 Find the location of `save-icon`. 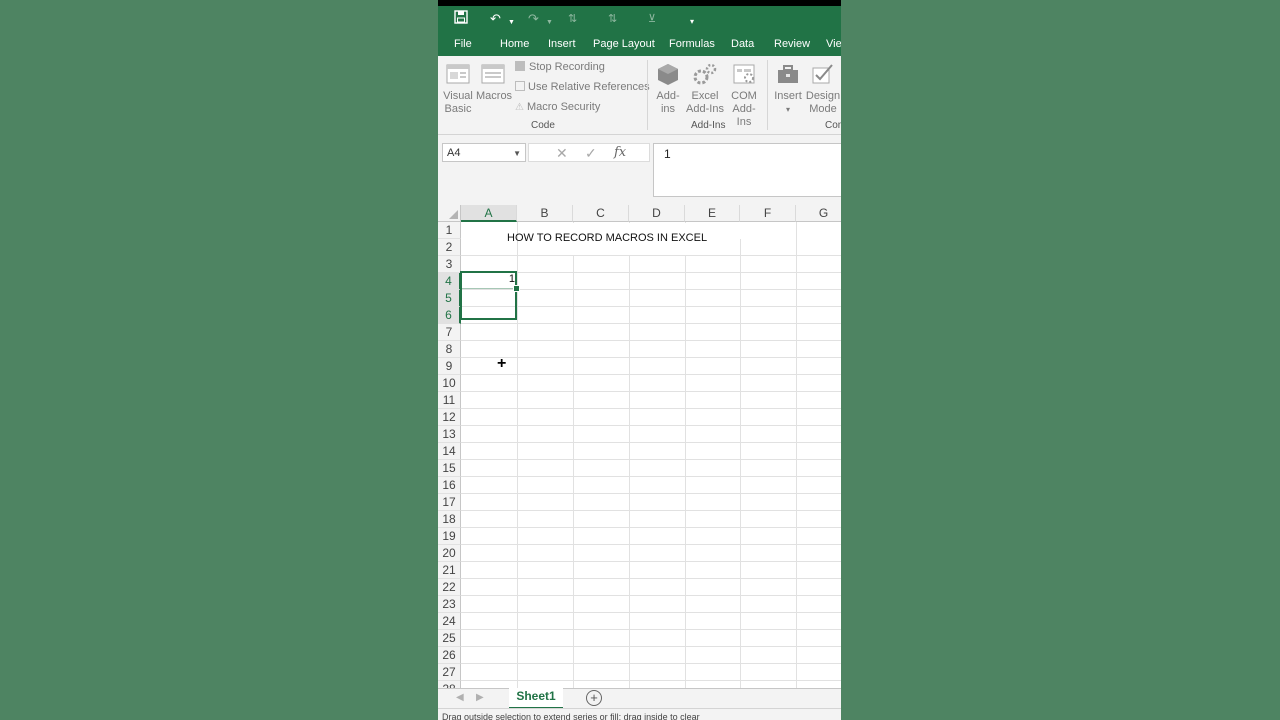

save-icon is located at coordinates (461, 19).